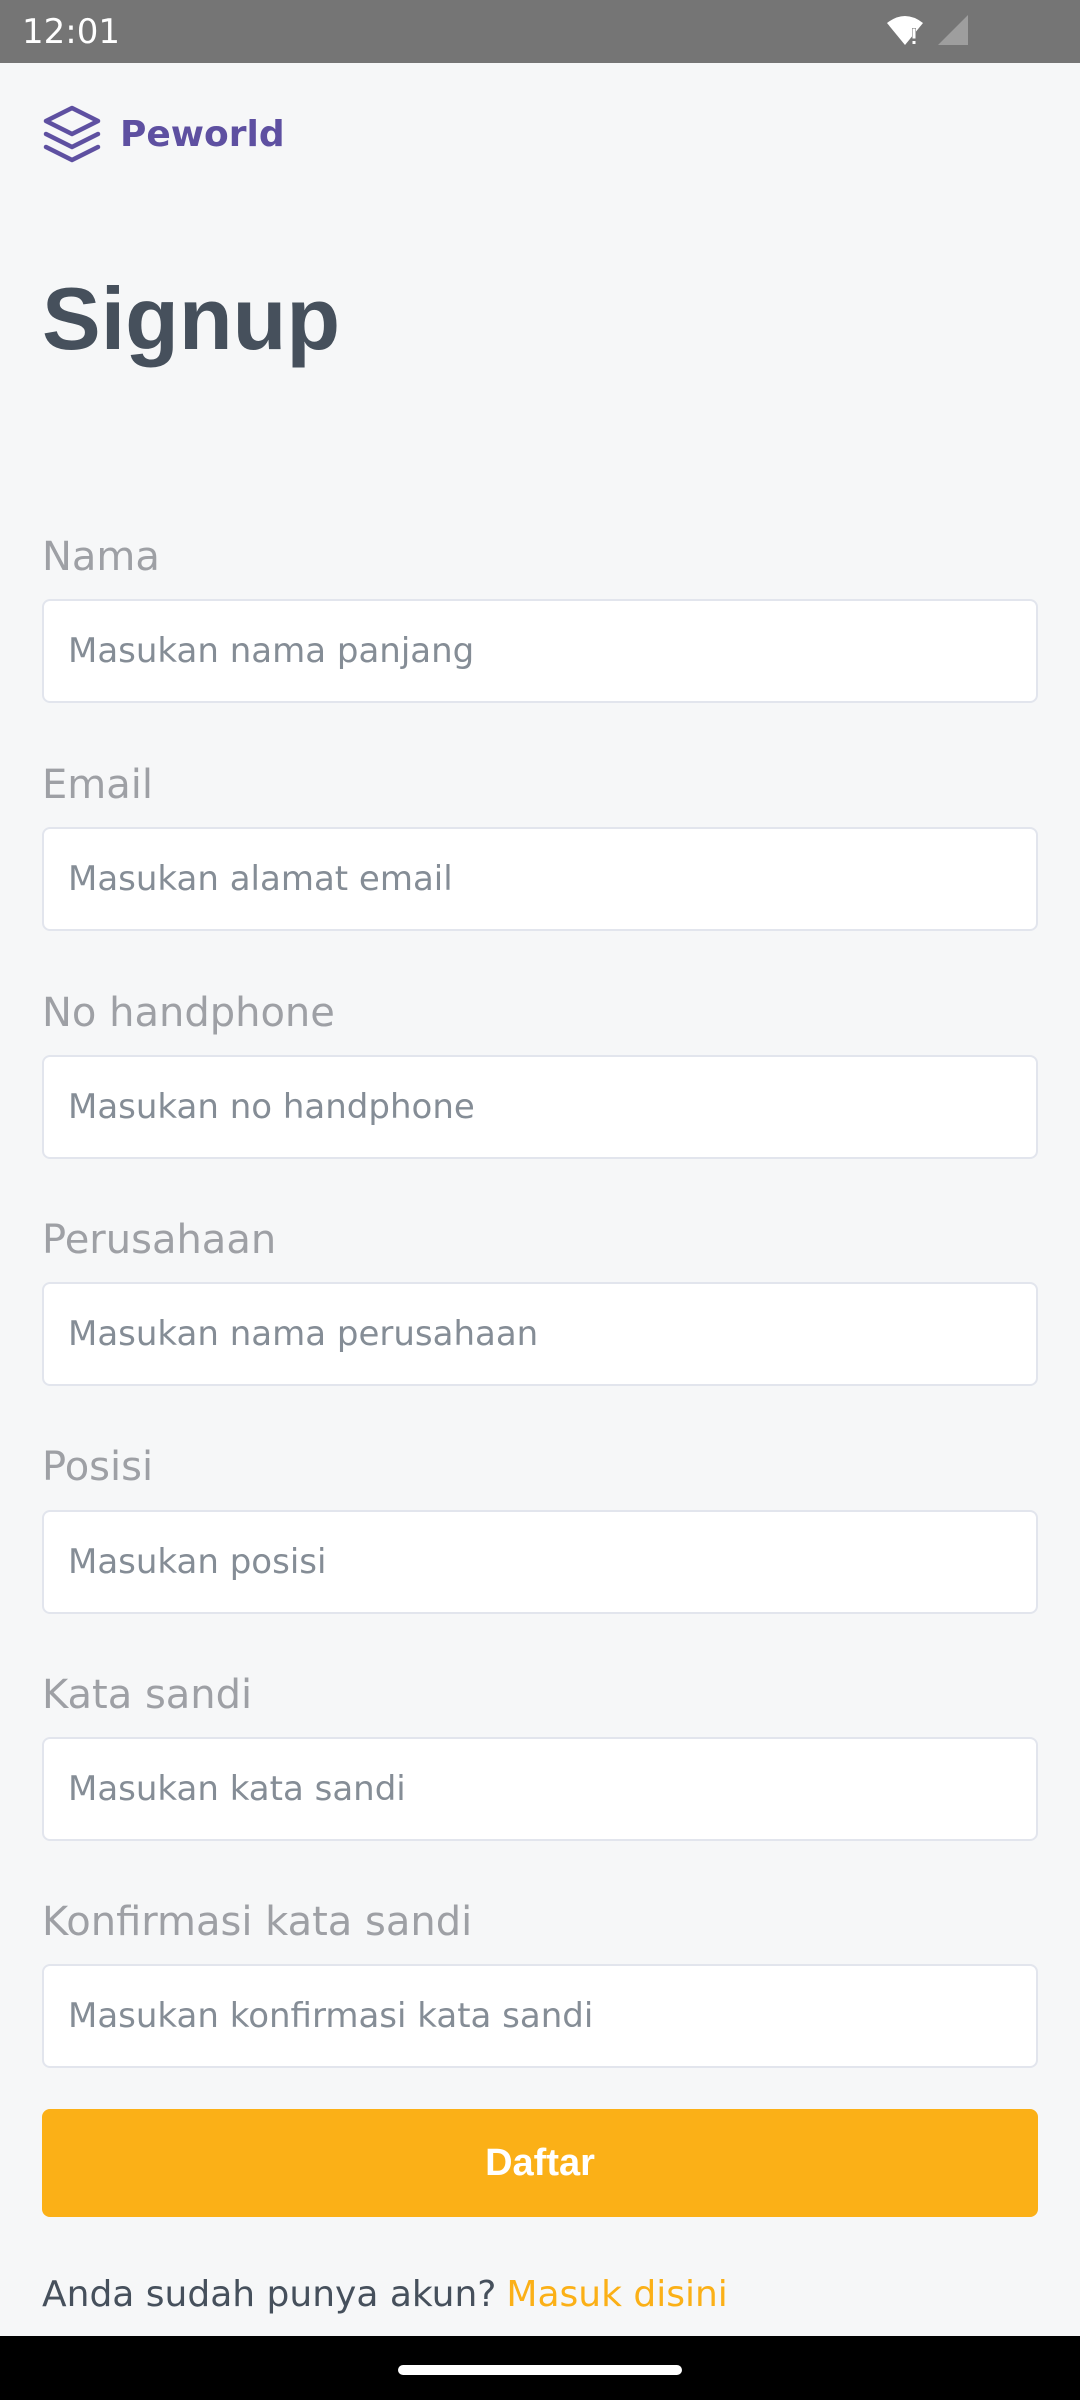 The width and height of the screenshot is (1080, 2400). I want to click on layers-icon, so click(72, 134).